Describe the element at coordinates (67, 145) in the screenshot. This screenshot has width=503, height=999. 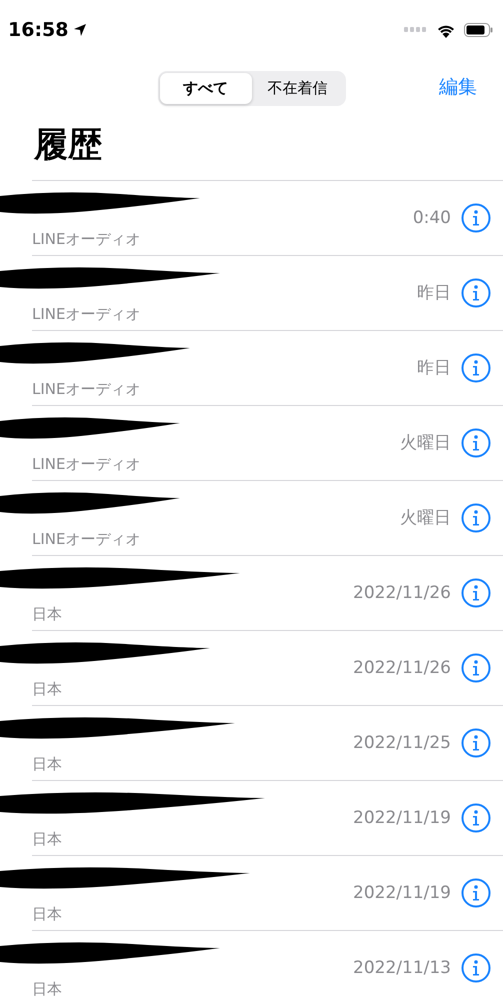
I see `page-title: 履歴` at that location.